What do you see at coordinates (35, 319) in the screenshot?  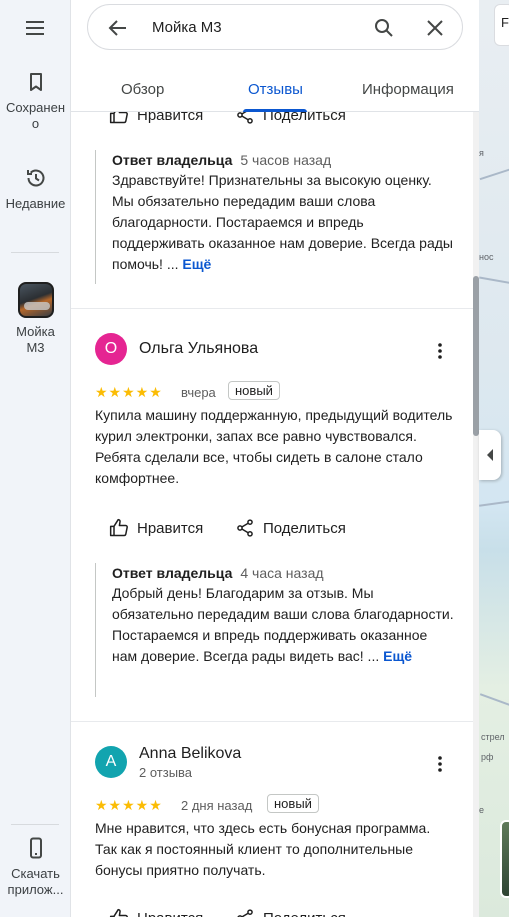 I see `rail-place-button: Мойка М3` at bounding box center [35, 319].